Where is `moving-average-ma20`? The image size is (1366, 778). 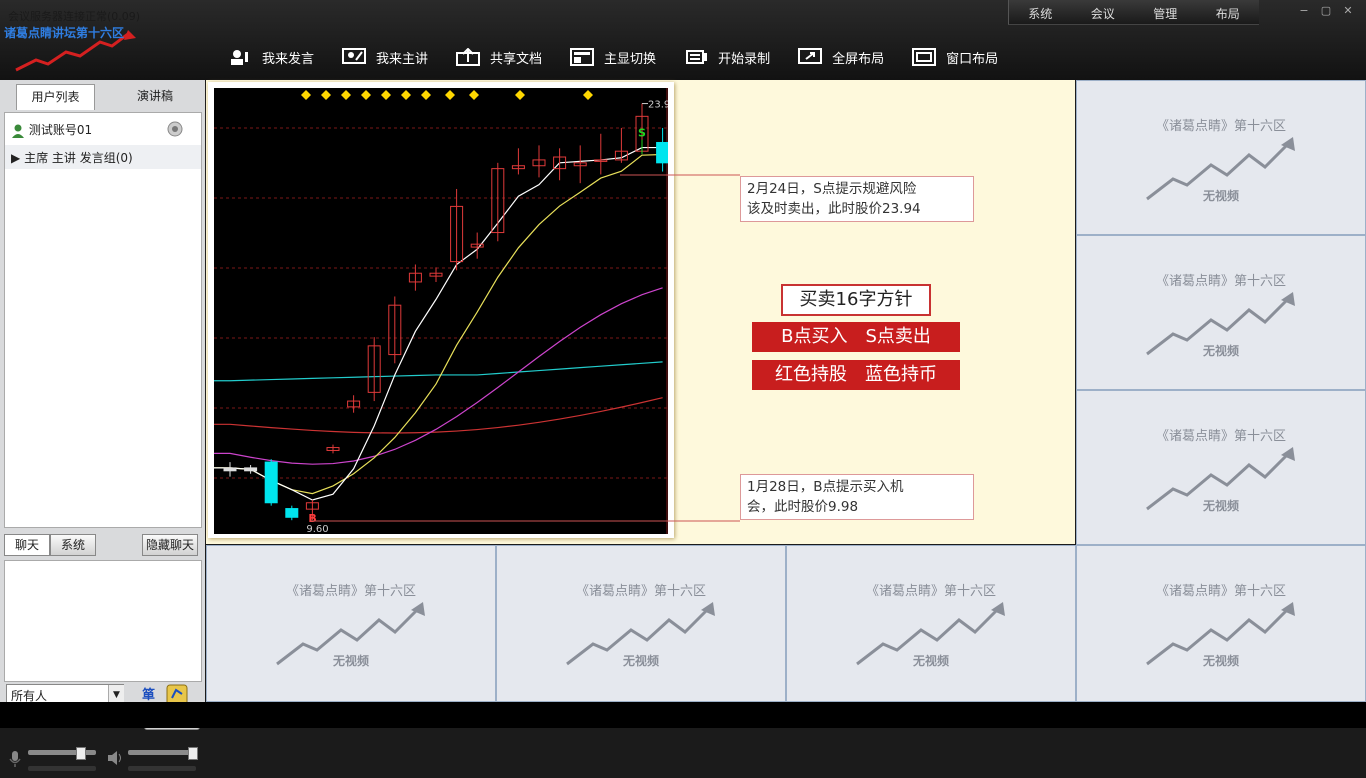 moving-average-ma20 is located at coordinates (438, 376).